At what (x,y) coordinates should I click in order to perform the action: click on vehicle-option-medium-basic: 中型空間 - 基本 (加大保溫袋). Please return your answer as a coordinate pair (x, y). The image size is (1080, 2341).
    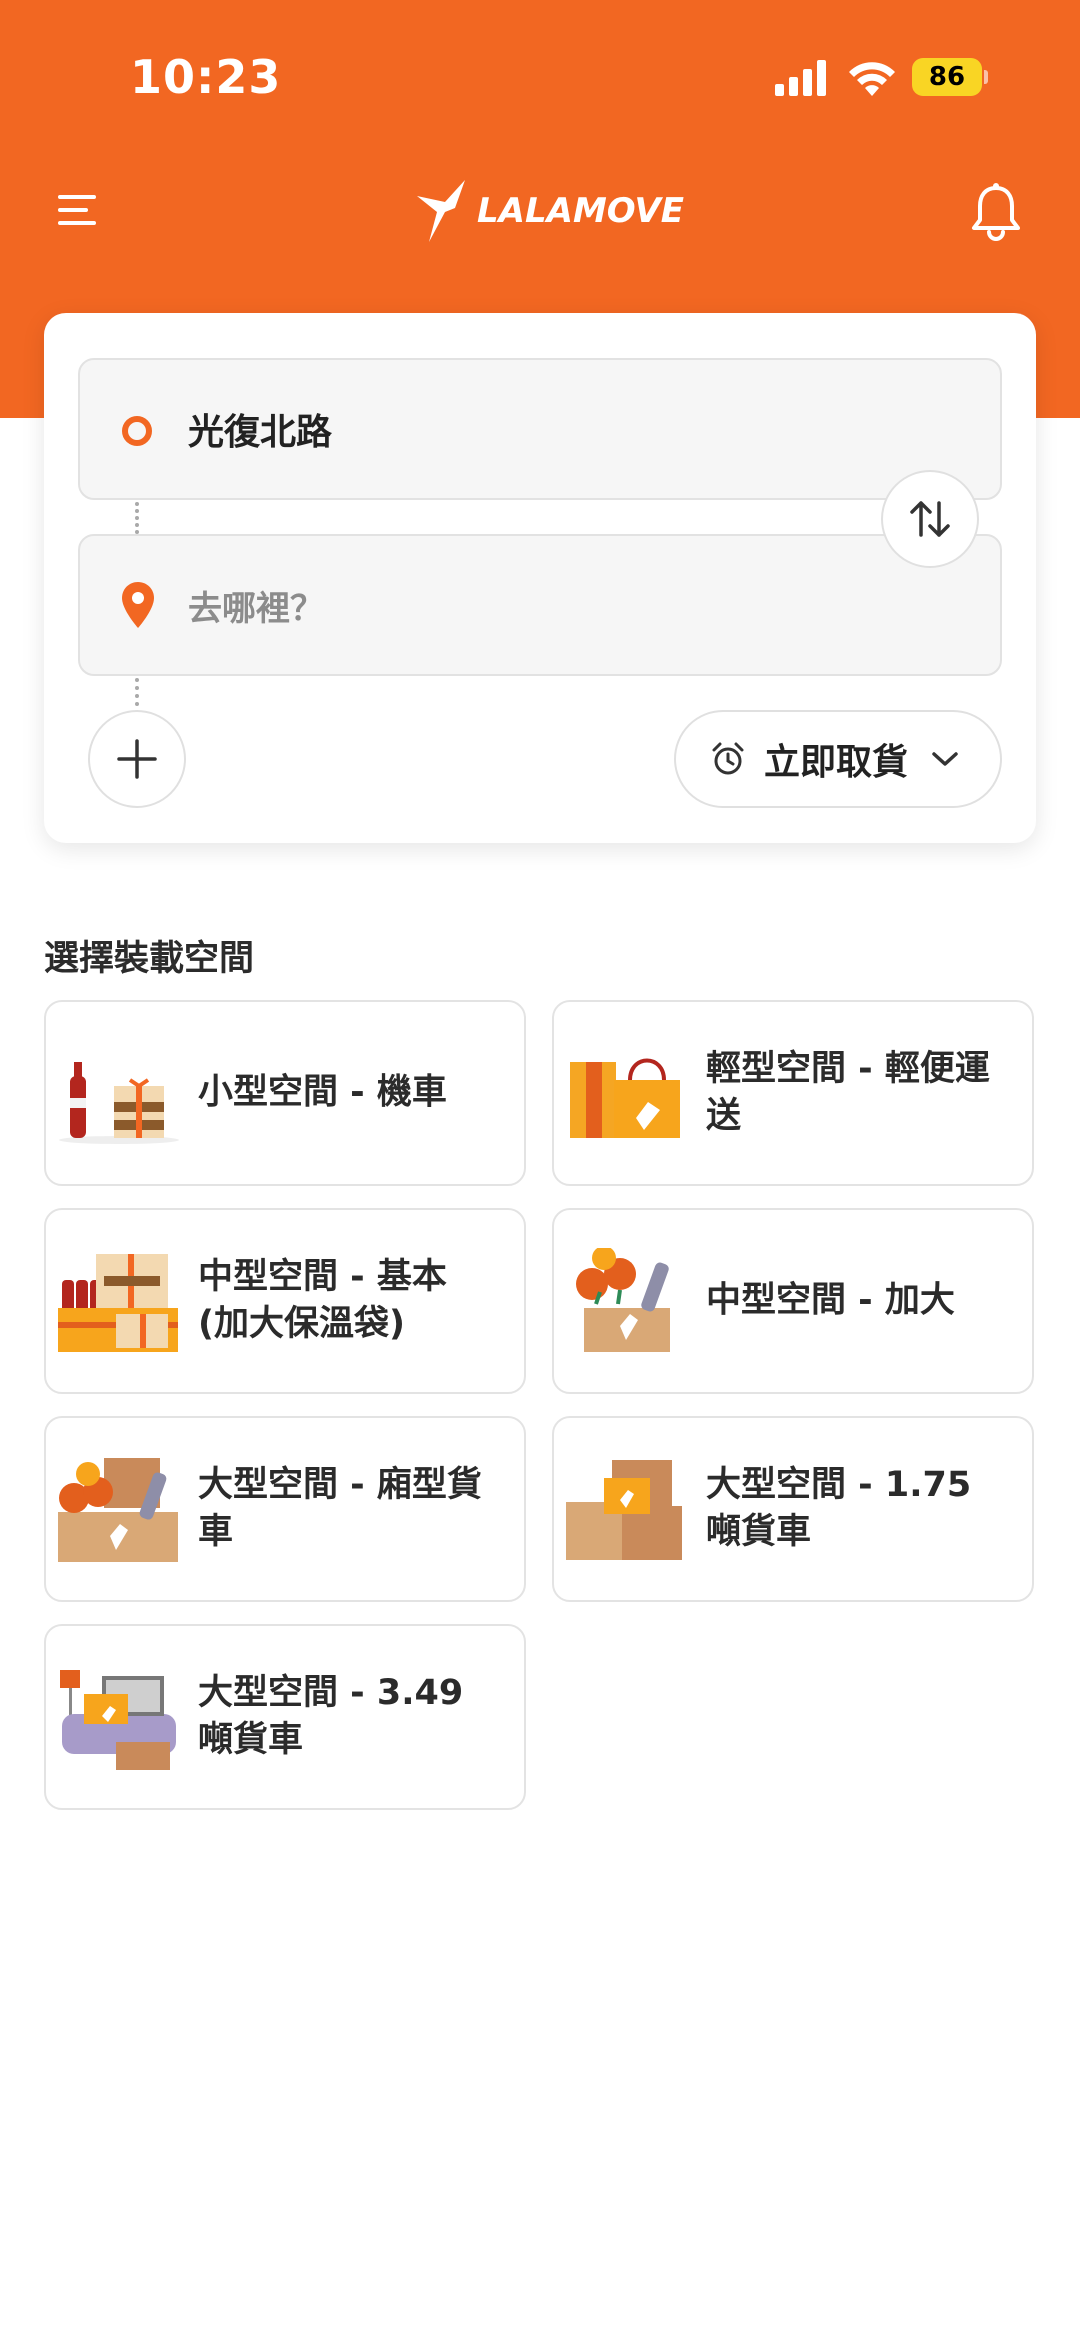
    Looking at the image, I should click on (285, 1301).